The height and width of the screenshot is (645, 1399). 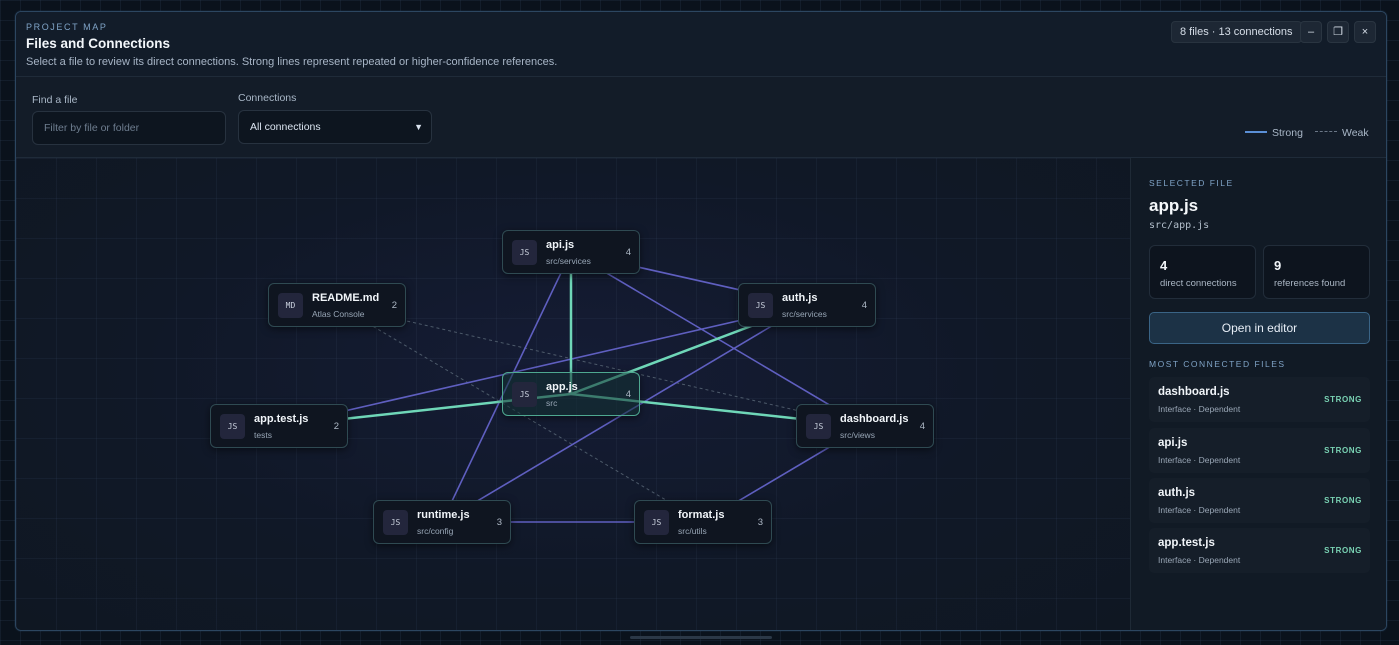 What do you see at coordinates (1179, 225) in the screenshot?
I see `selected-file-path: src/app.js` at bounding box center [1179, 225].